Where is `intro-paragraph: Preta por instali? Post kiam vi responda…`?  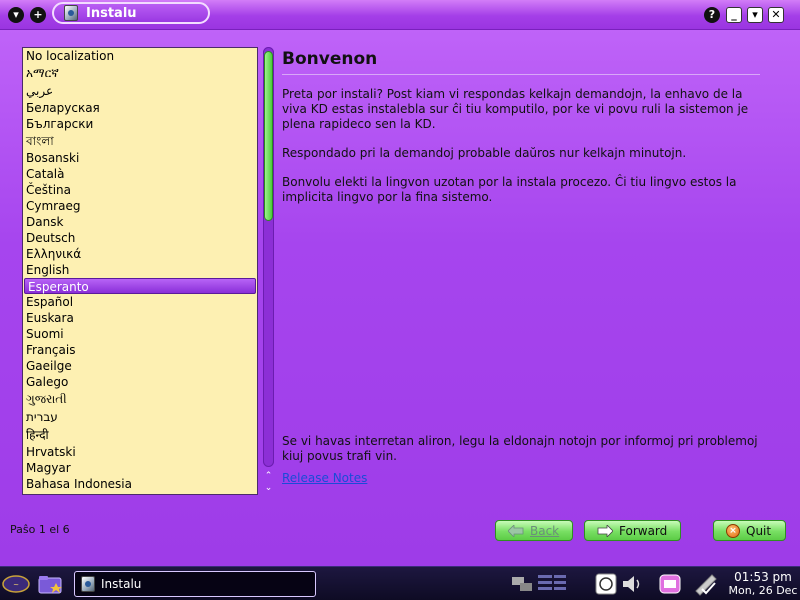
intro-paragraph: Preta por instali? Post kiam vi responda… is located at coordinates (515, 109).